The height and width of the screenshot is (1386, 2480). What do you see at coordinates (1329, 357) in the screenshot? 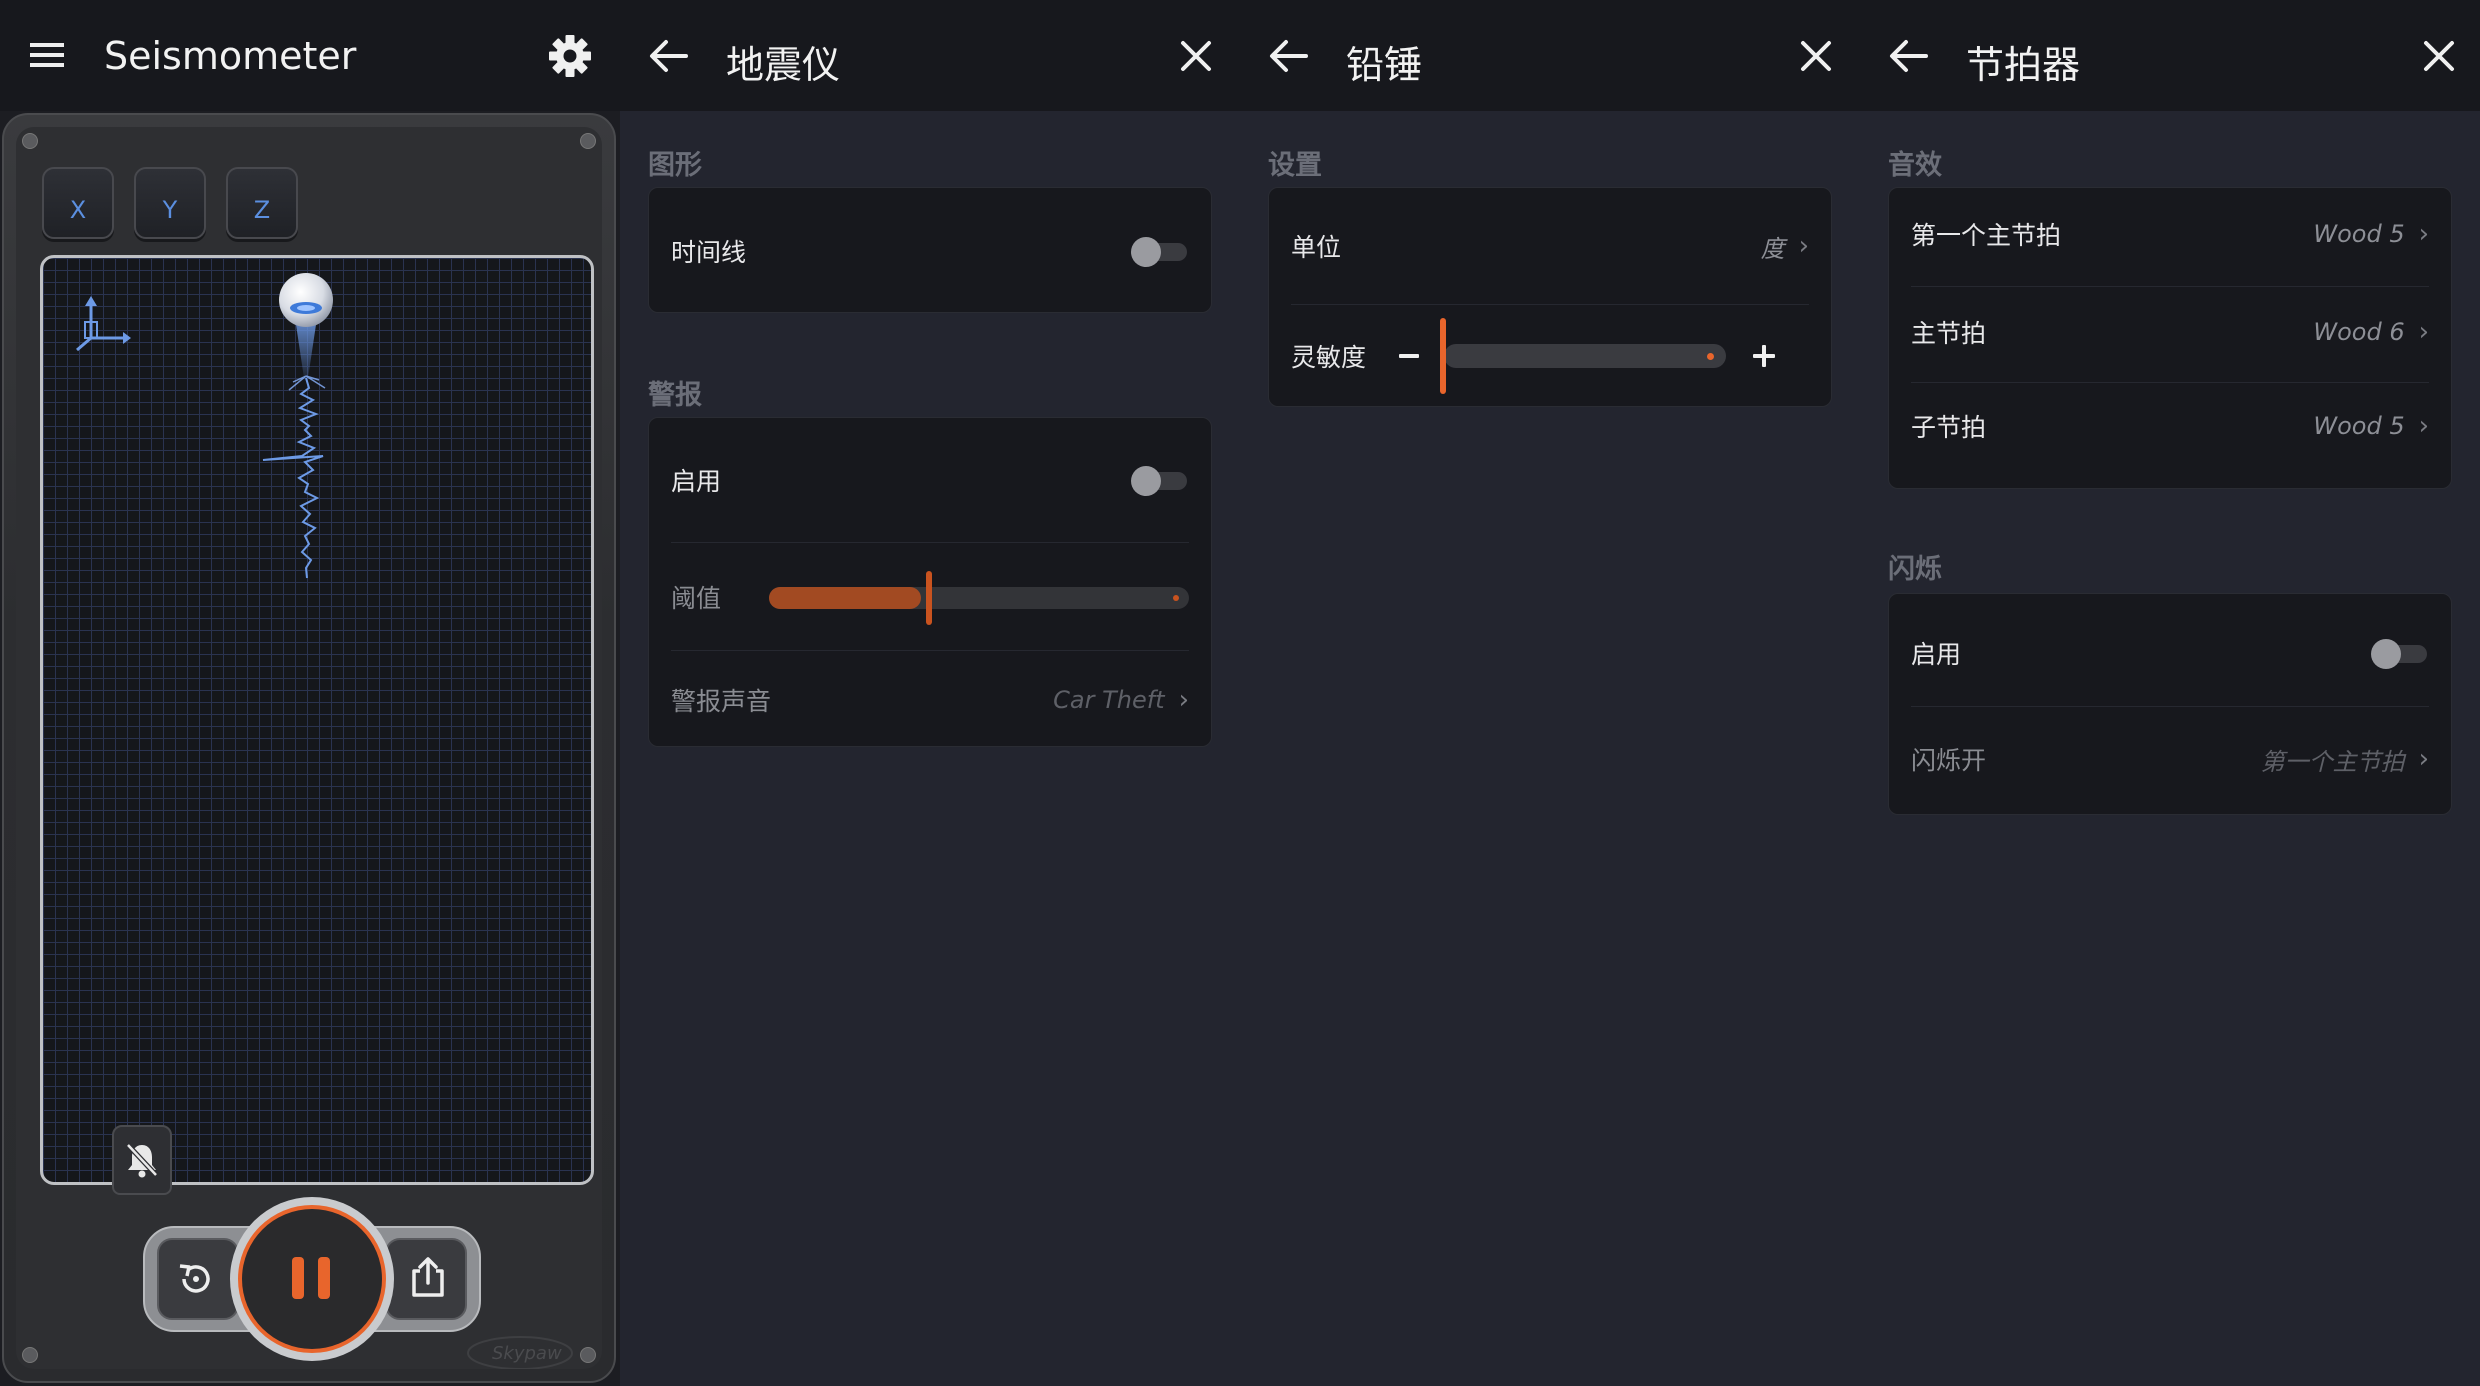
I see `sensitivity-label: 灵敏度` at bounding box center [1329, 357].